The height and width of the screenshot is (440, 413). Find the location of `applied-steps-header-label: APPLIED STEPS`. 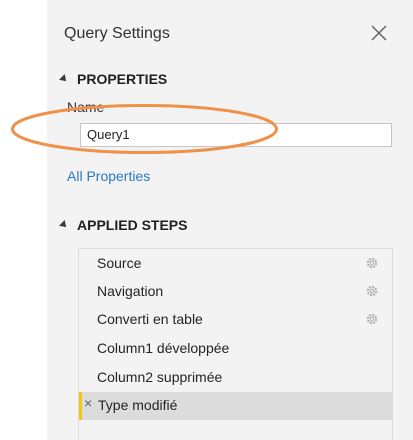

applied-steps-header-label: APPLIED STEPS is located at coordinates (132, 225).